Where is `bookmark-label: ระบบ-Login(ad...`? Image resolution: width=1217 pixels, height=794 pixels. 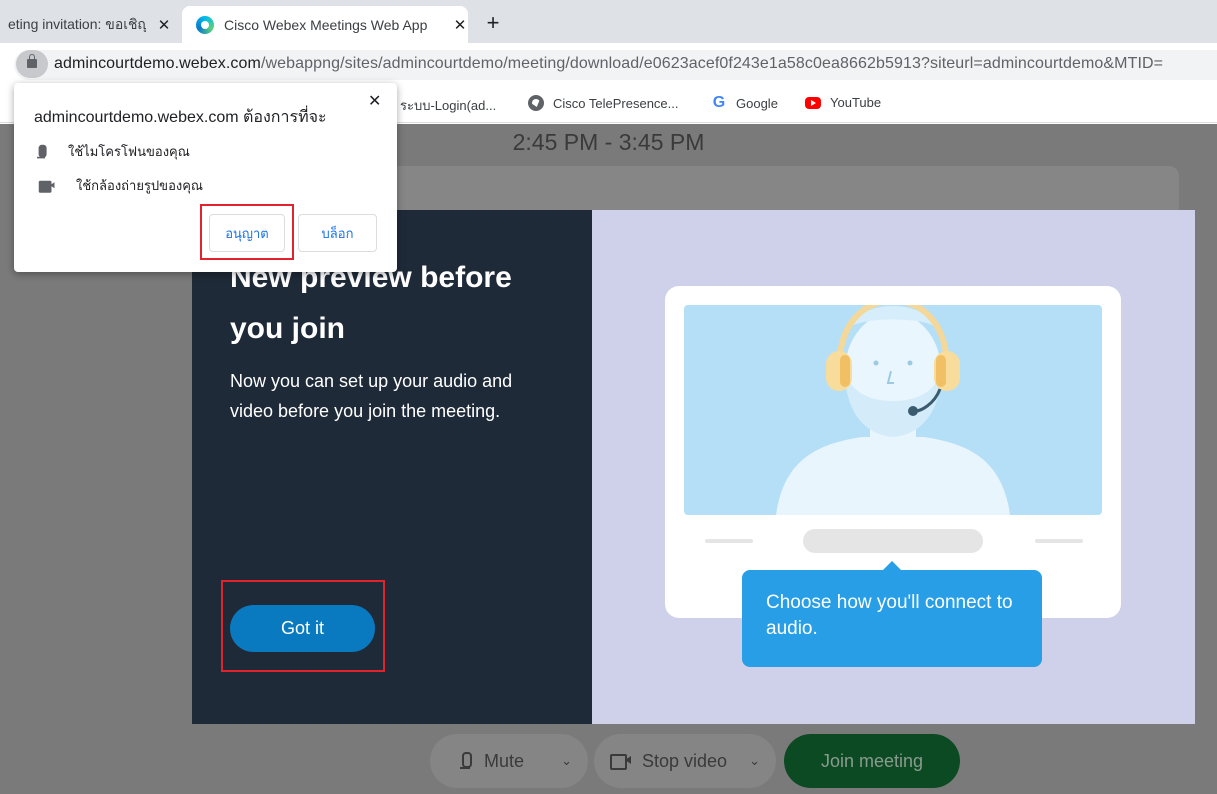 bookmark-label: ระบบ-Login(ad... is located at coordinates (448, 105).